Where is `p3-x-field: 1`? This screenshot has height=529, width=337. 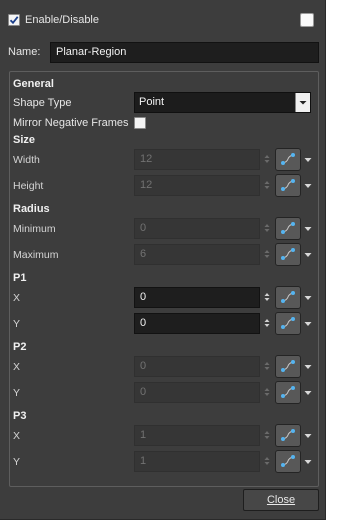 p3-x-field: 1 is located at coordinates (197, 435).